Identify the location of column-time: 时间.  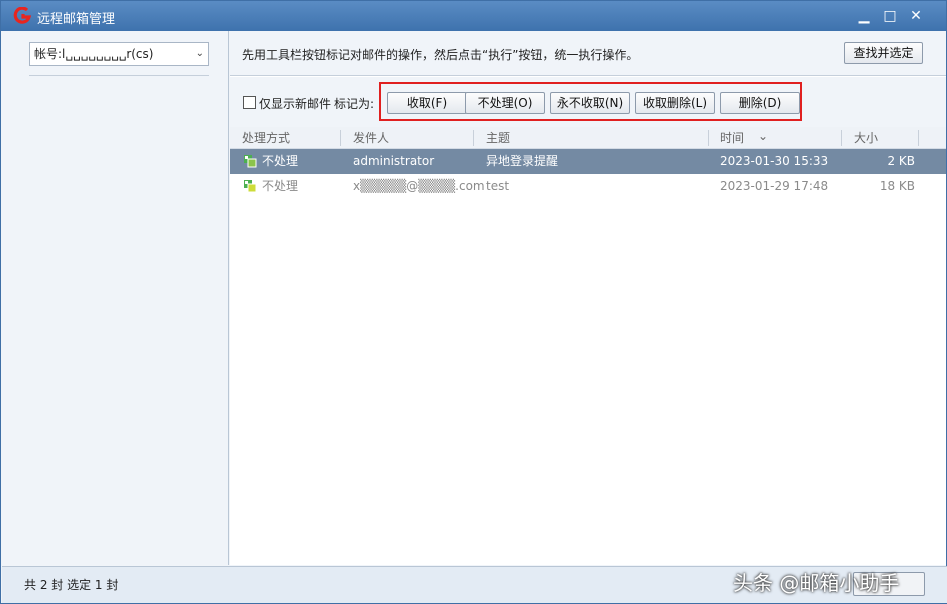
(732, 138).